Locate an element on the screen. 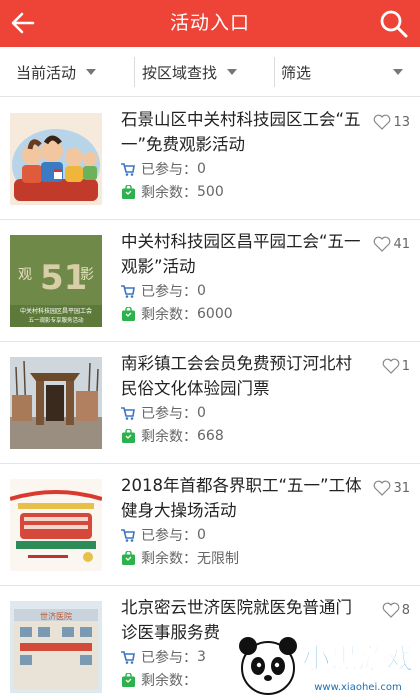  stadium-event-image is located at coordinates (56, 525).